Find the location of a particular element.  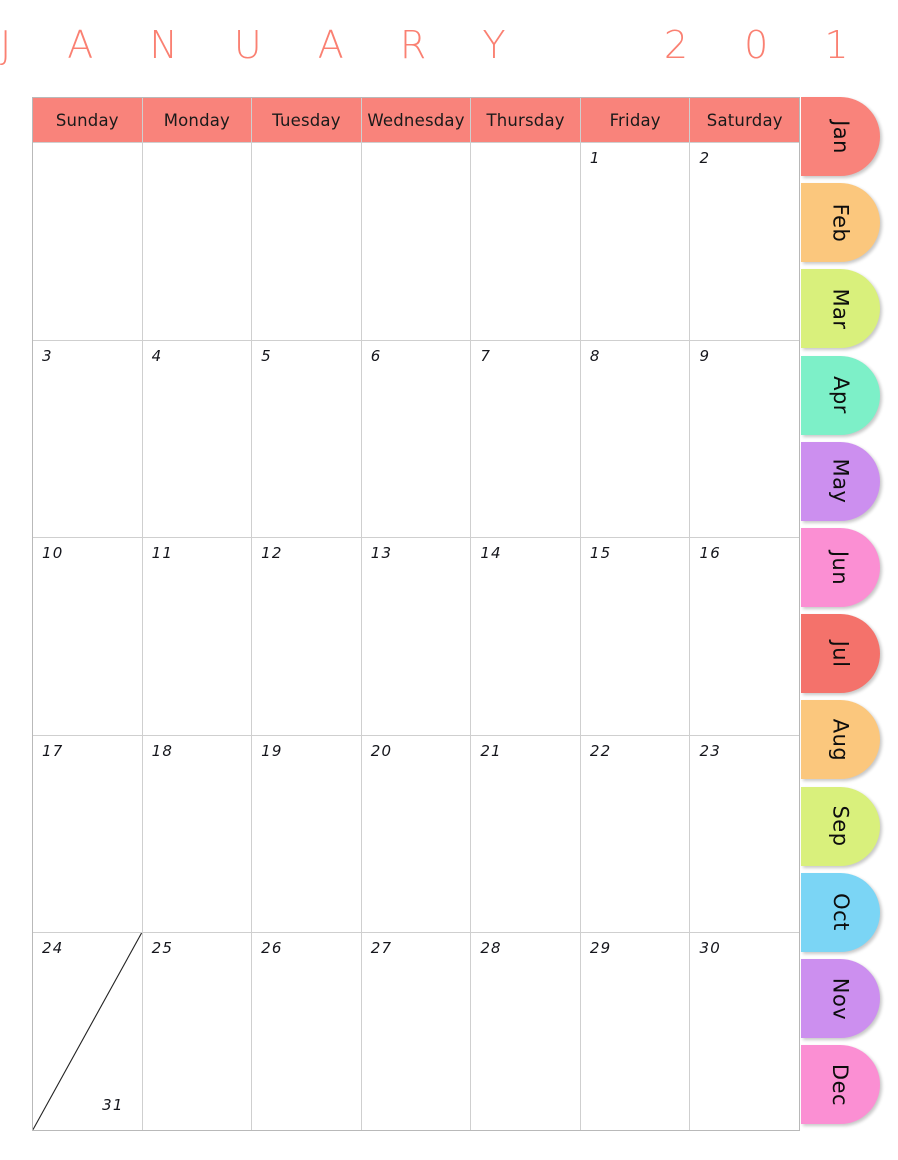

day-number: 15 is located at coordinates (600, 553).